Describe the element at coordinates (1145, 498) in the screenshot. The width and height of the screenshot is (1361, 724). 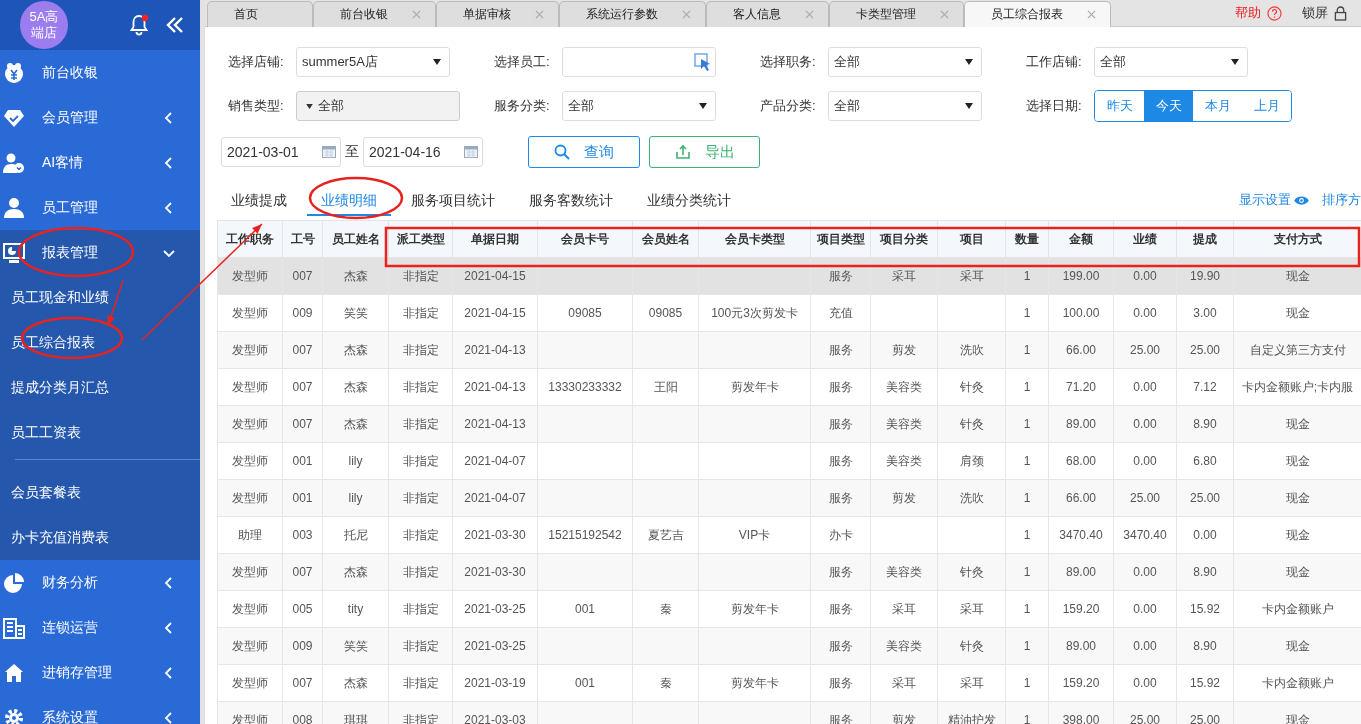
I see `table-cell: 25.00` at that location.